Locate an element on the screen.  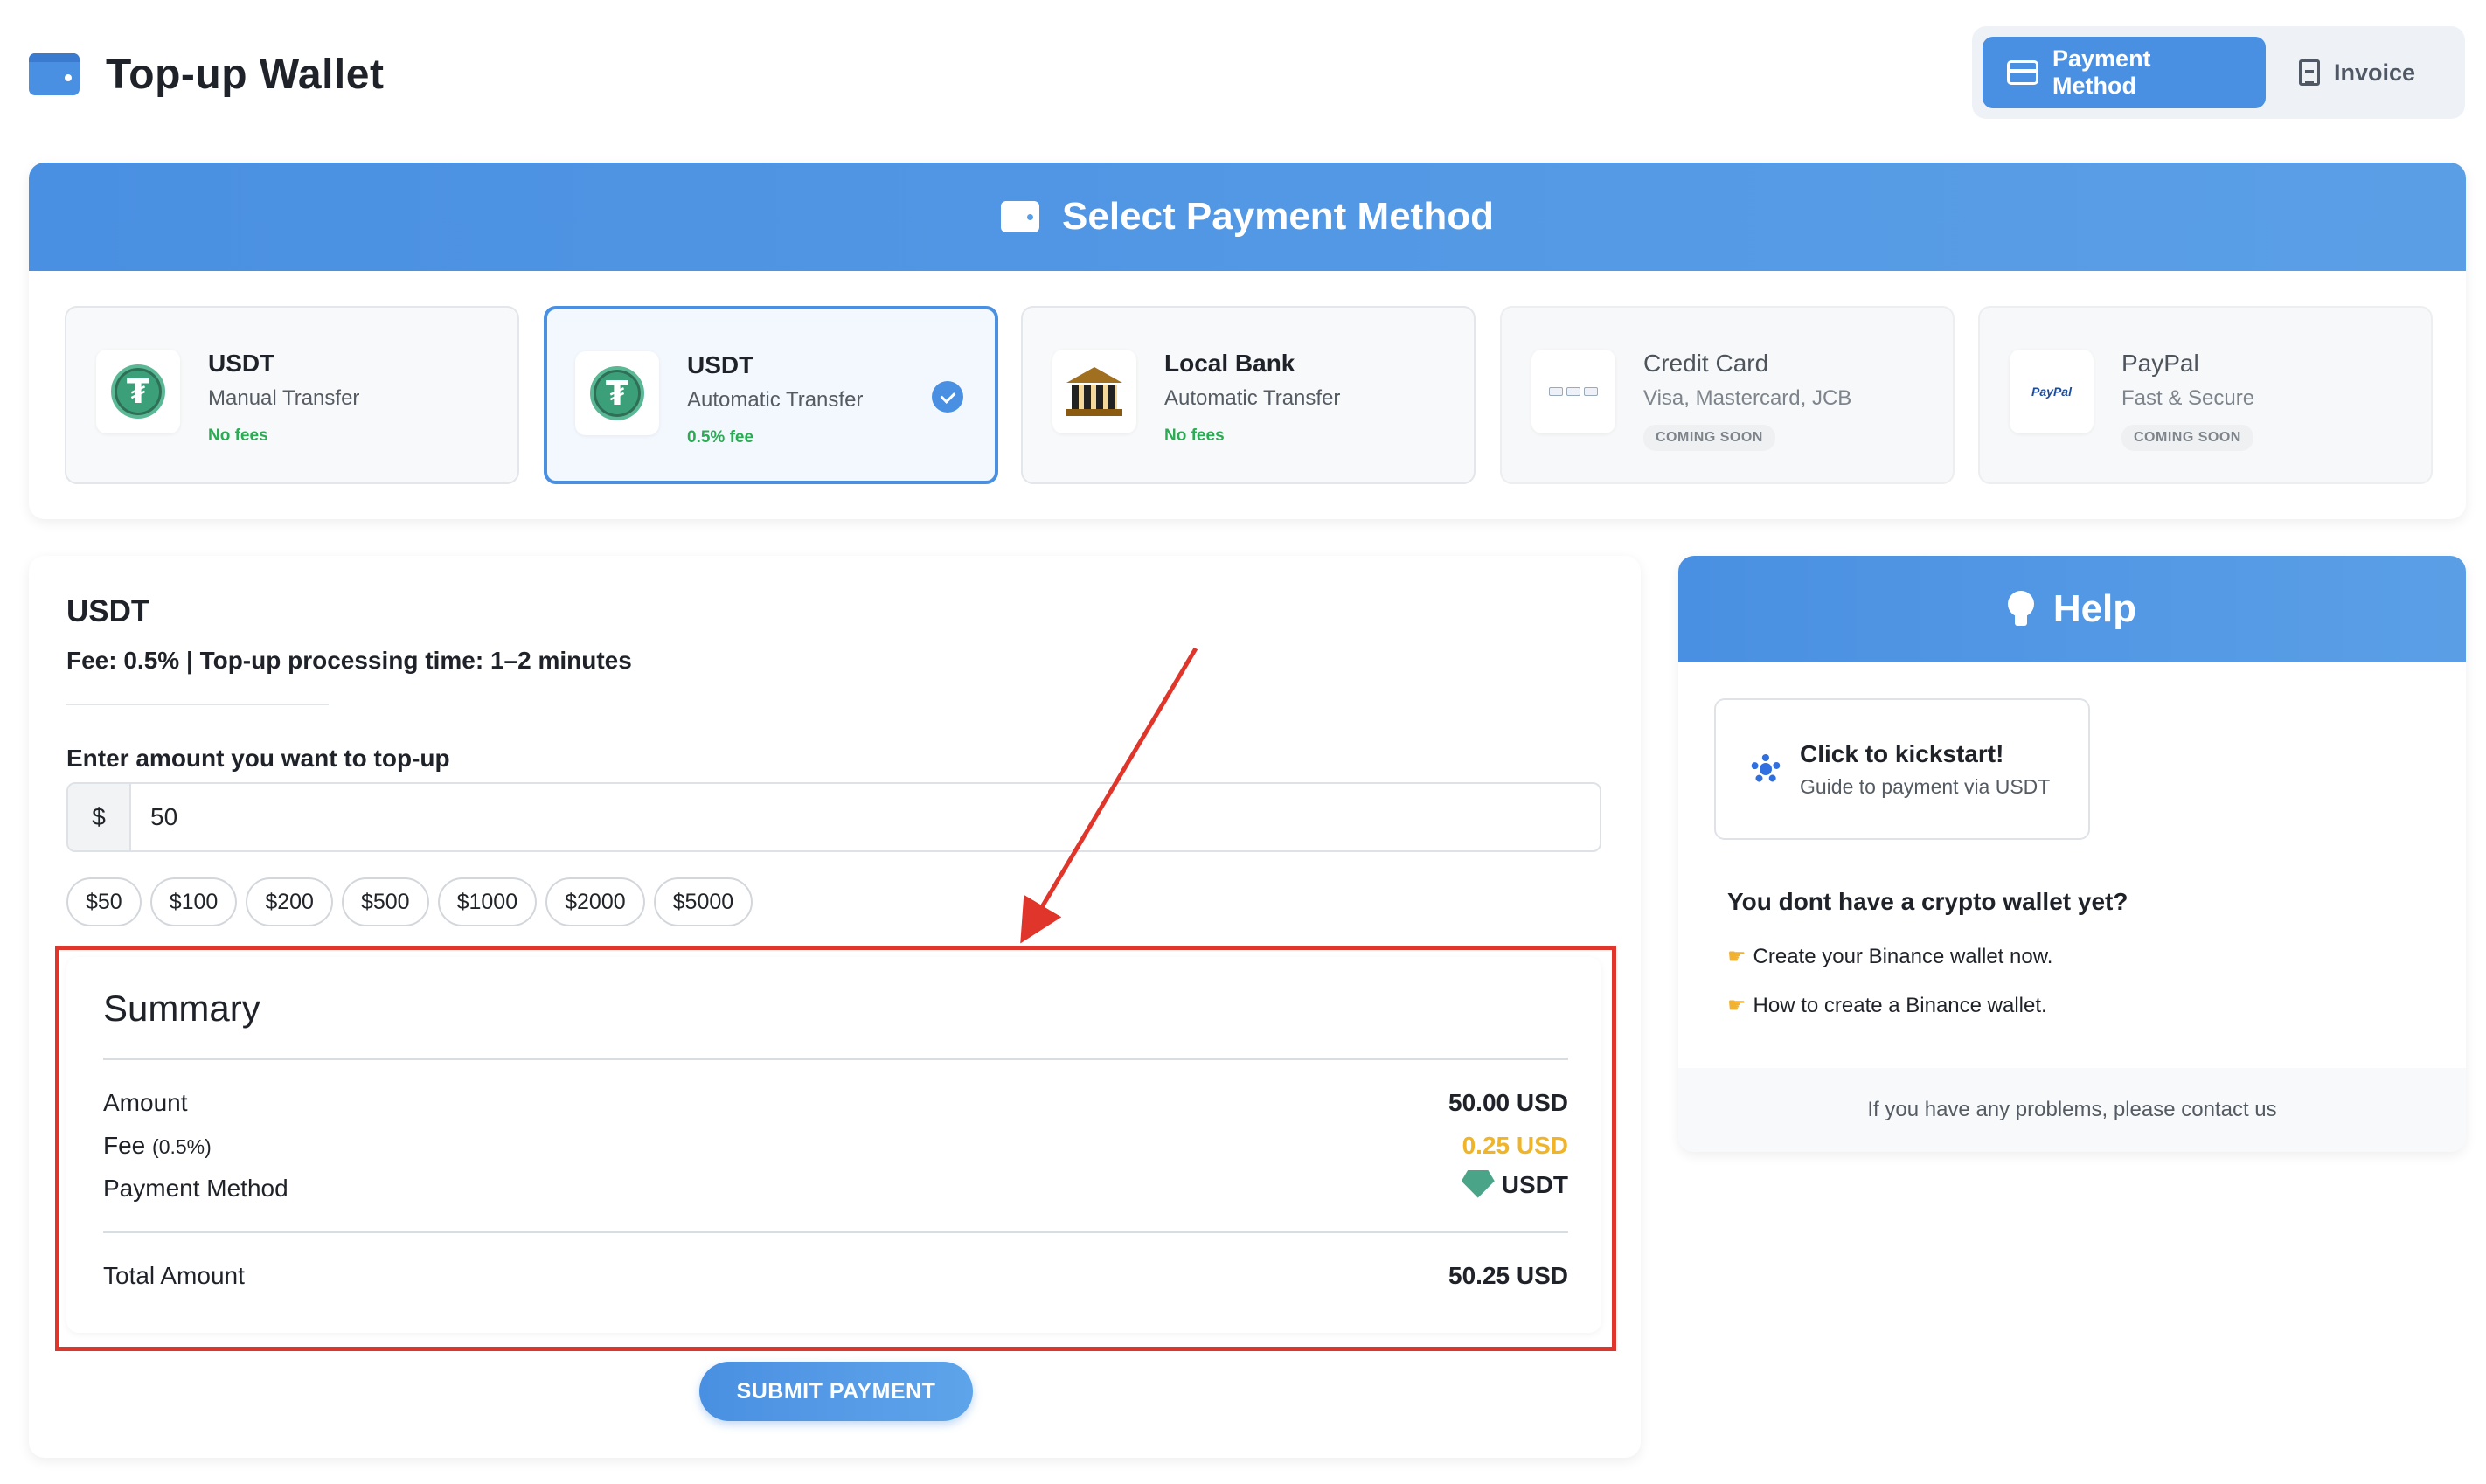
preset-500-button: $500 is located at coordinates (385, 902).